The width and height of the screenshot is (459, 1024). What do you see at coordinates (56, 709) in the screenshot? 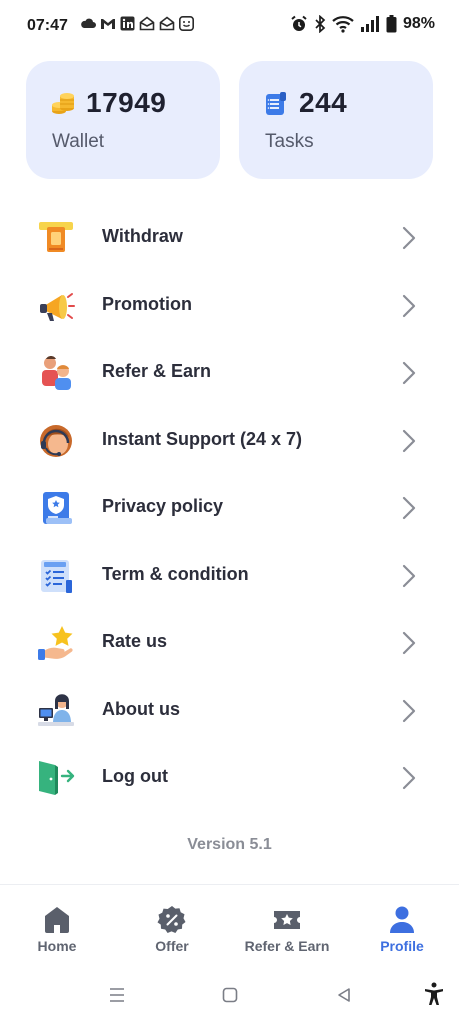
I see `person-desk-icon` at bounding box center [56, 709].